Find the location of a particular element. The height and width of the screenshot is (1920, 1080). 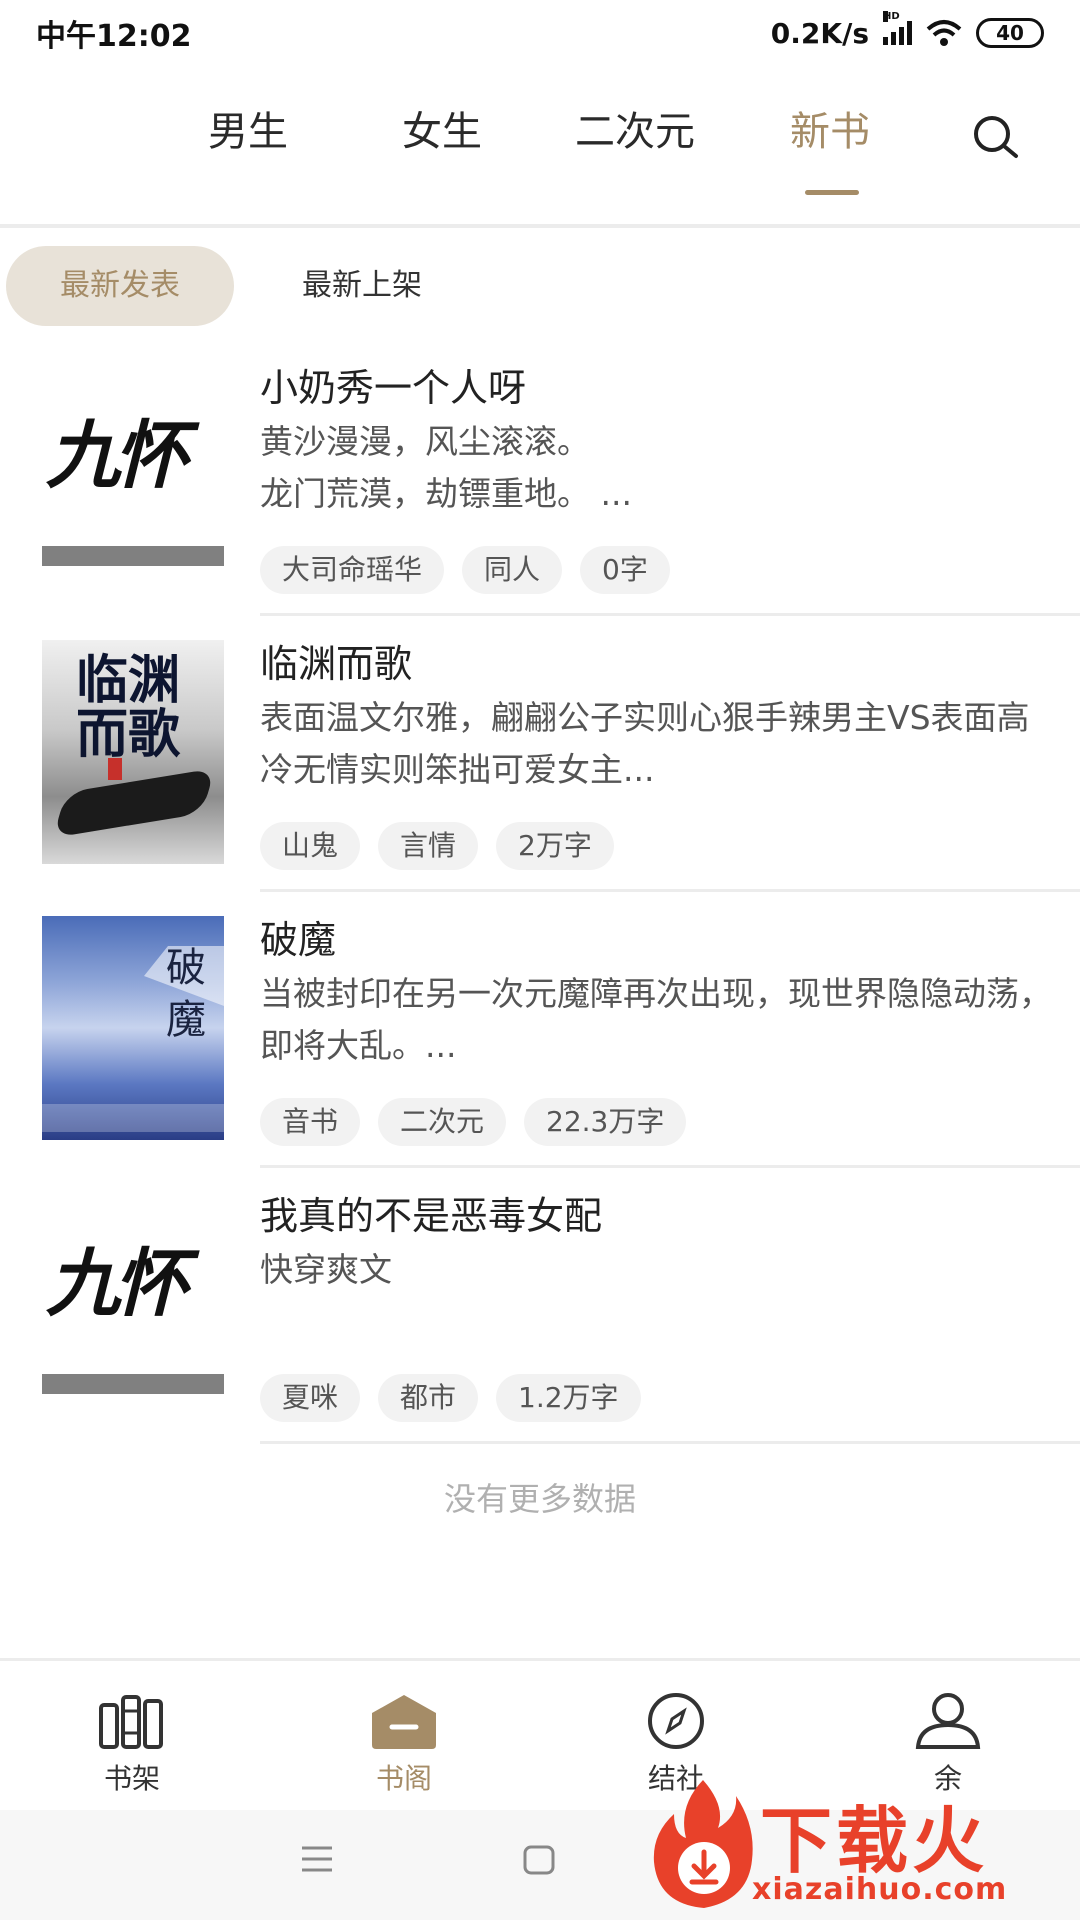

nav-label: 书阁 is located at coordinates (403, 1778).